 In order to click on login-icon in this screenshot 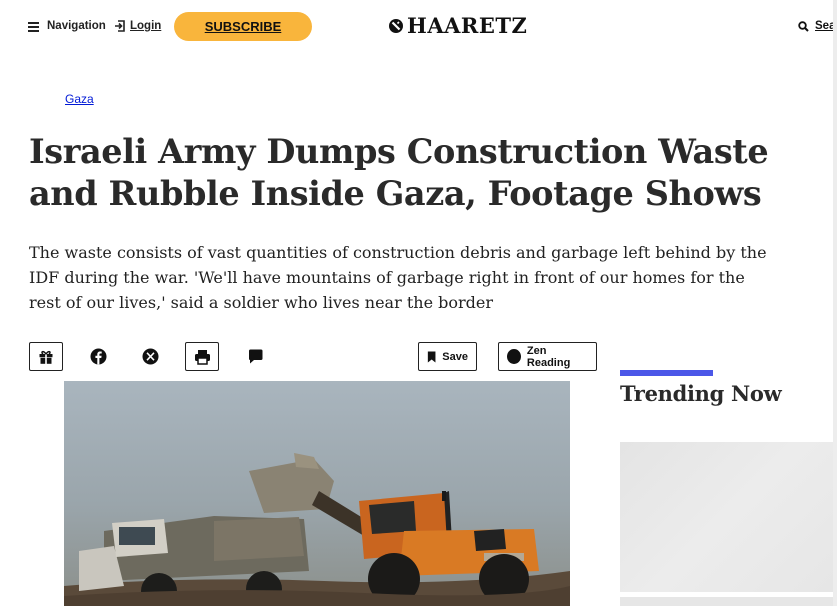, I will do `click(120, 26)`.